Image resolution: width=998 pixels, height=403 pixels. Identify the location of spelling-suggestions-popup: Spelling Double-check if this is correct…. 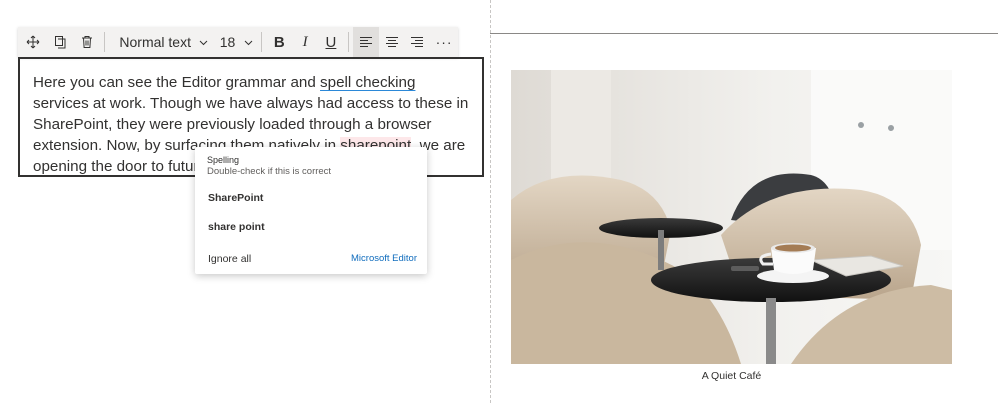
(311, 210).